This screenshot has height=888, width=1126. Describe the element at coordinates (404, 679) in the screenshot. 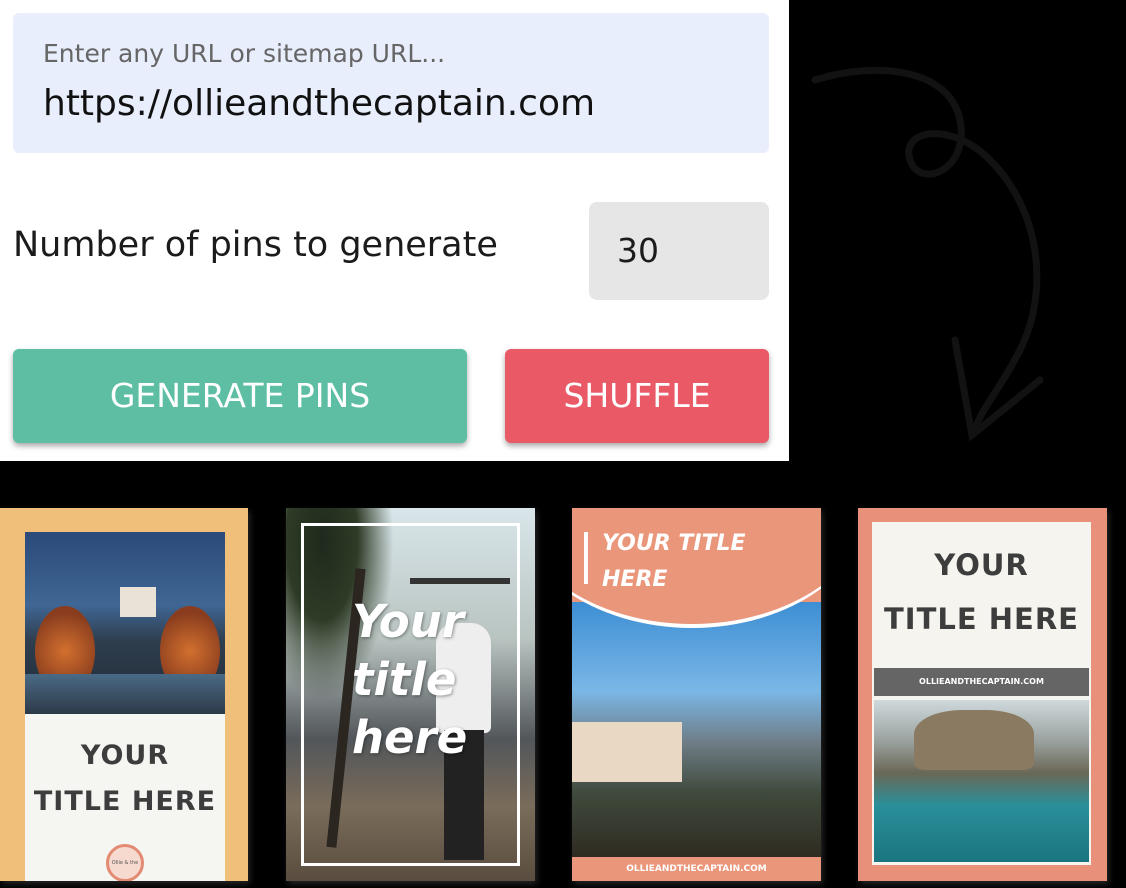

I see `pin-title-line: title` at that location.